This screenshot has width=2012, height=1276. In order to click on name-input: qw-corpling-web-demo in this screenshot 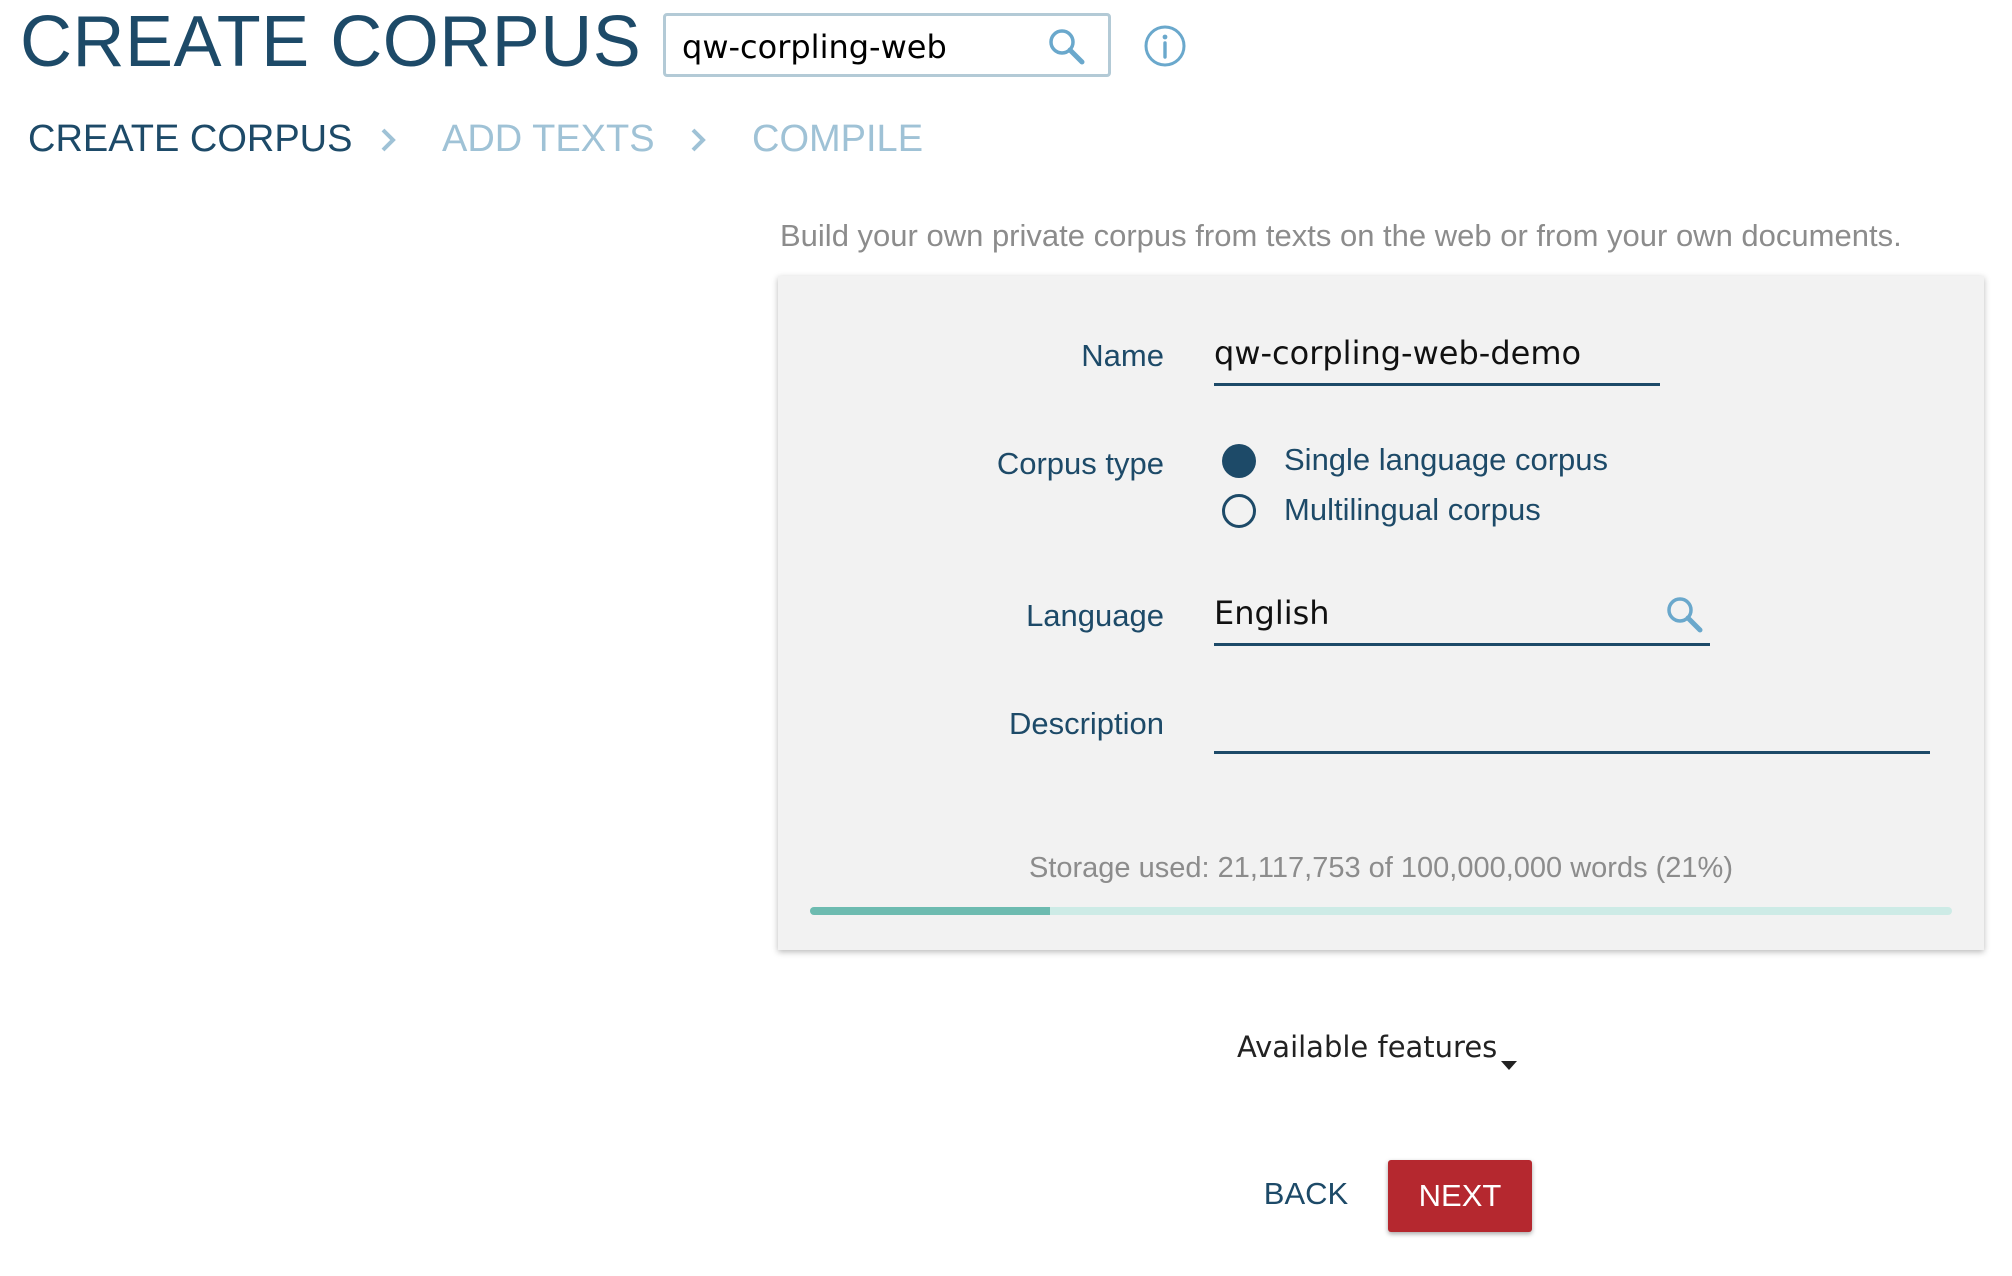, I will do `click(1437, 360)`.